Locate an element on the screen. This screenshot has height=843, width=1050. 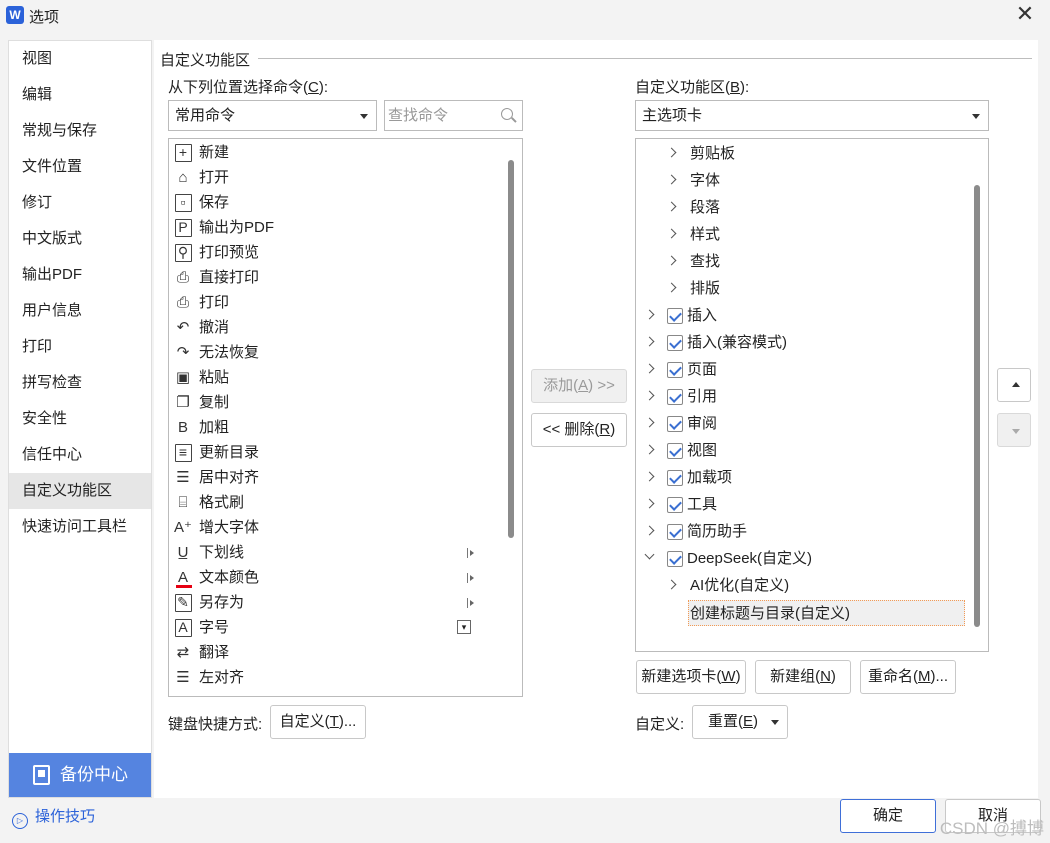
sidebar-item: 安全性 is located at coordinates (80, 419).